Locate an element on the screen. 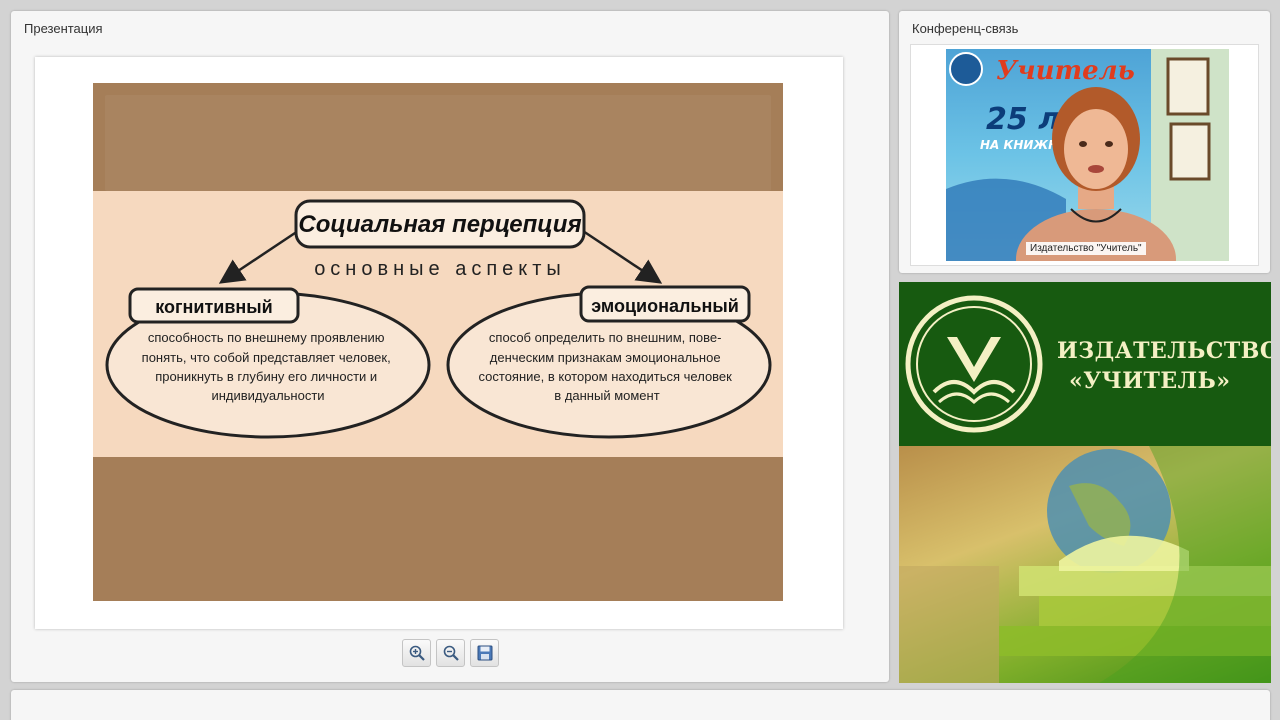 The height and width of the screenshot is (720, 1280). promo-line-2: «УЧИТЕЛЬ» is located at coordinates (1150, 381).